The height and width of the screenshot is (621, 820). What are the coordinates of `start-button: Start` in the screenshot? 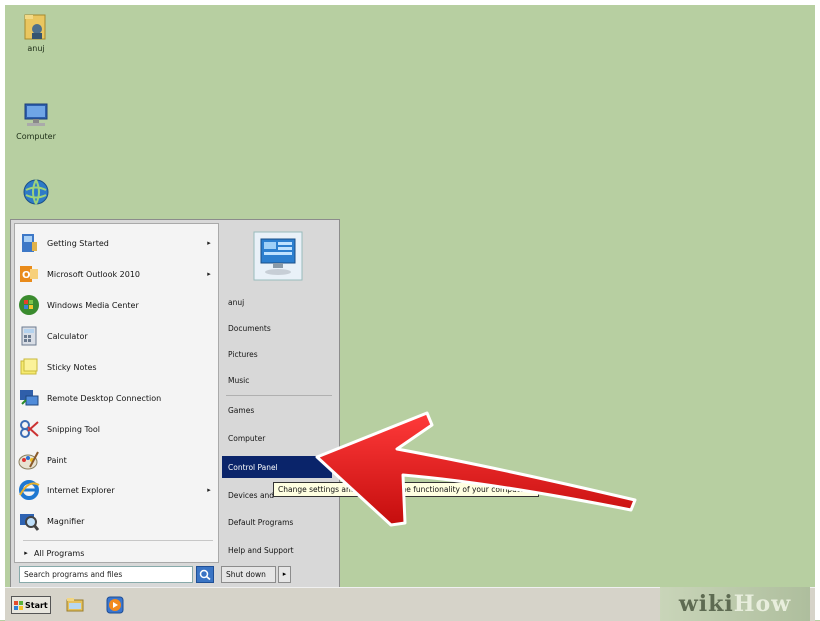 It's located at (31, 605).